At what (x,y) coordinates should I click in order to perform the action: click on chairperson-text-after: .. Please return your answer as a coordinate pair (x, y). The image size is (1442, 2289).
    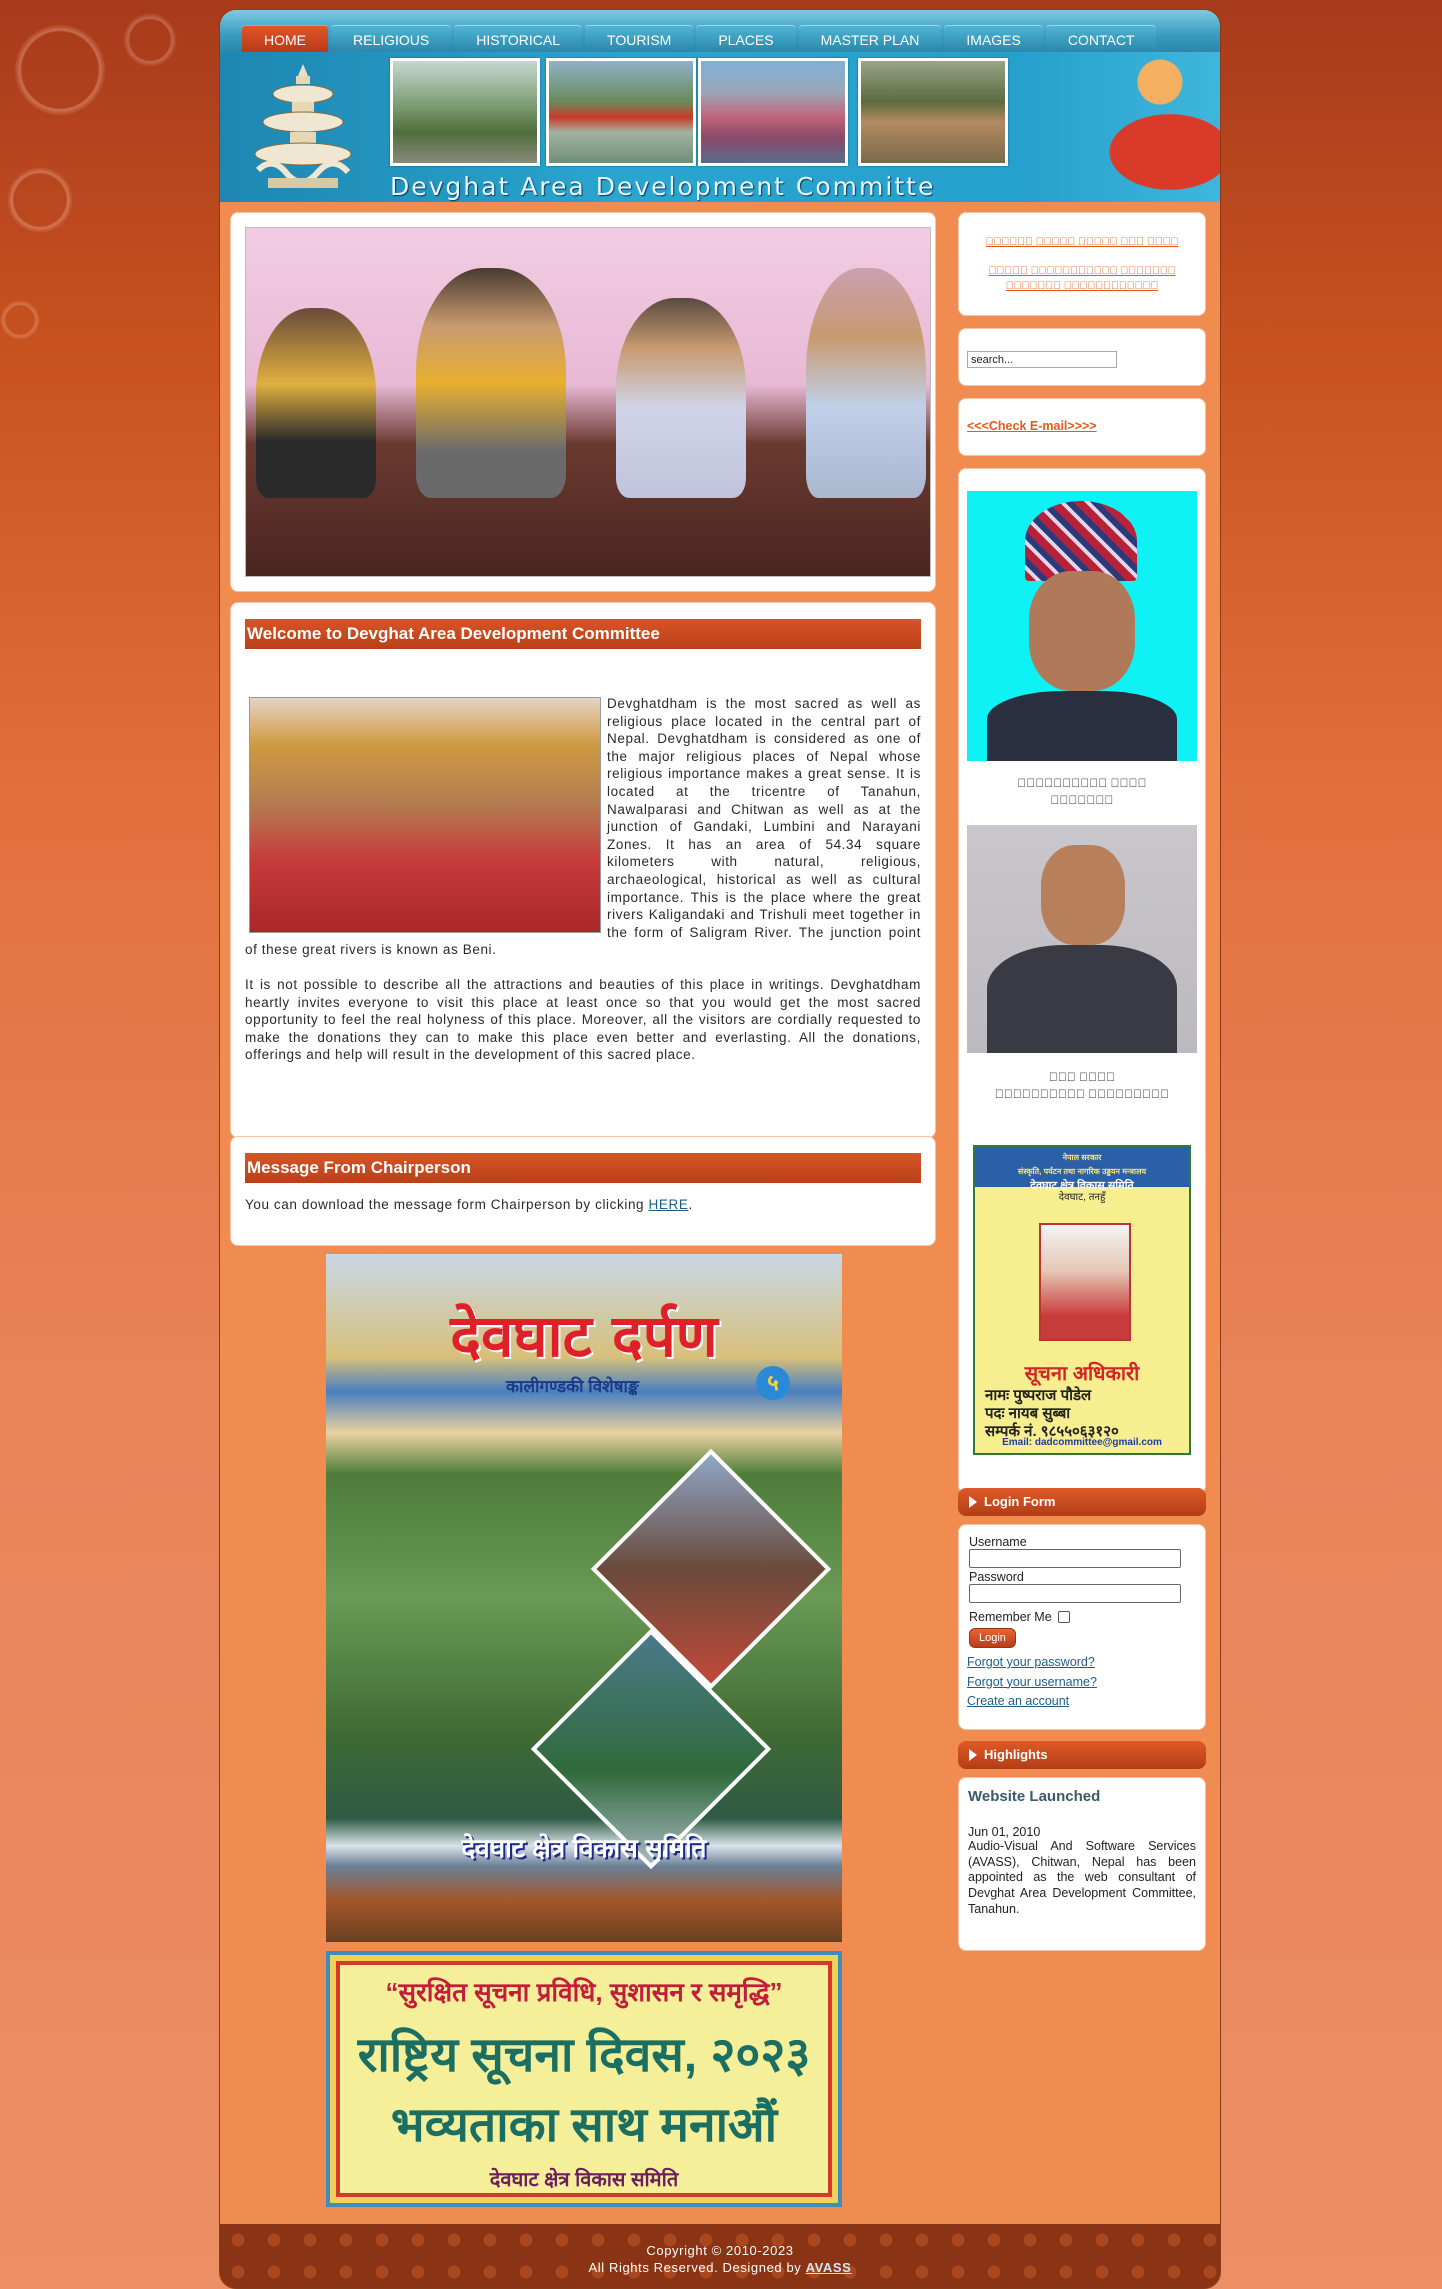
    Looking at the image, I should click on (690, 1204).